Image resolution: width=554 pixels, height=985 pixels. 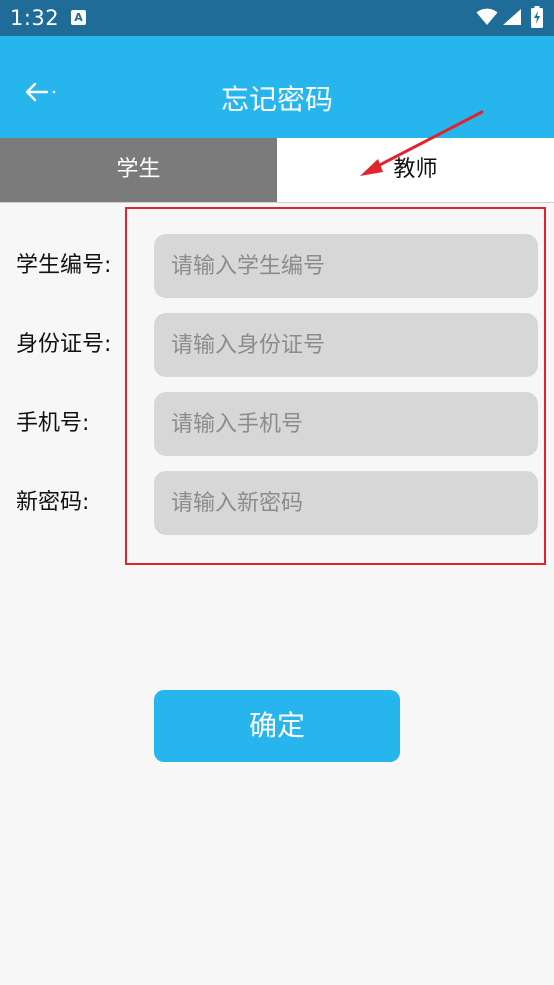 I want to click on notification-a-icon: A, so click(x=78, y=17).